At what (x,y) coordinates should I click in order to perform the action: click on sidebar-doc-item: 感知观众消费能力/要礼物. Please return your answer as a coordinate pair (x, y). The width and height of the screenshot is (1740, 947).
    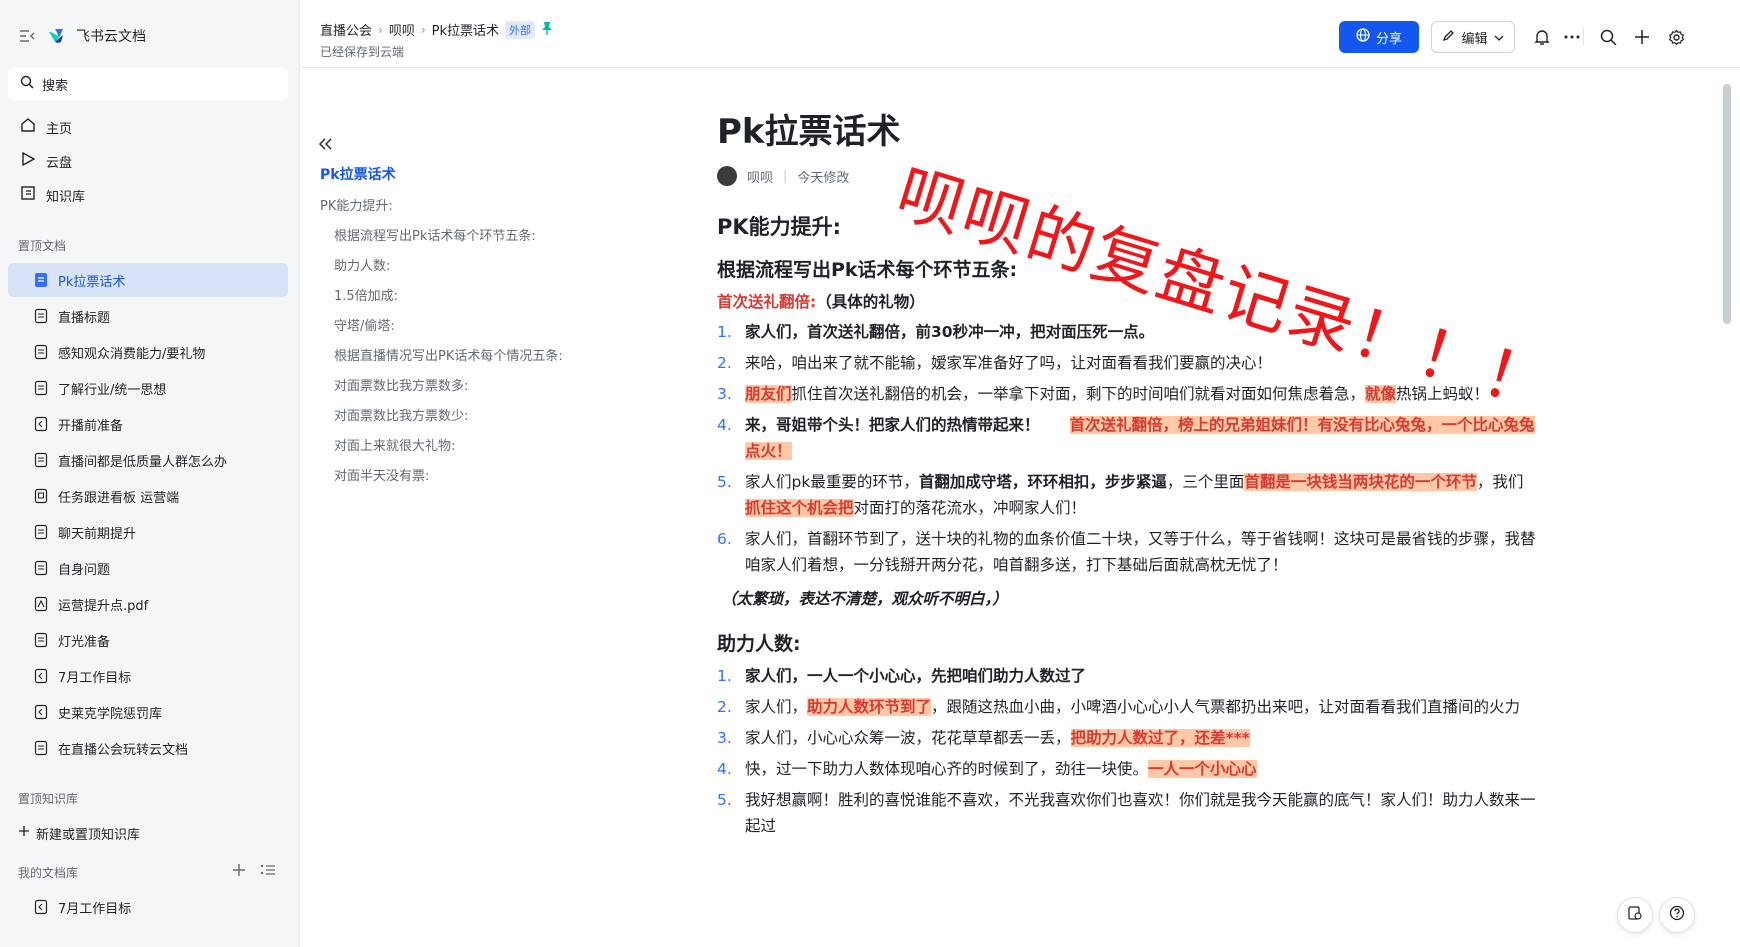
    Looking at the image, I should click on (148, 352).